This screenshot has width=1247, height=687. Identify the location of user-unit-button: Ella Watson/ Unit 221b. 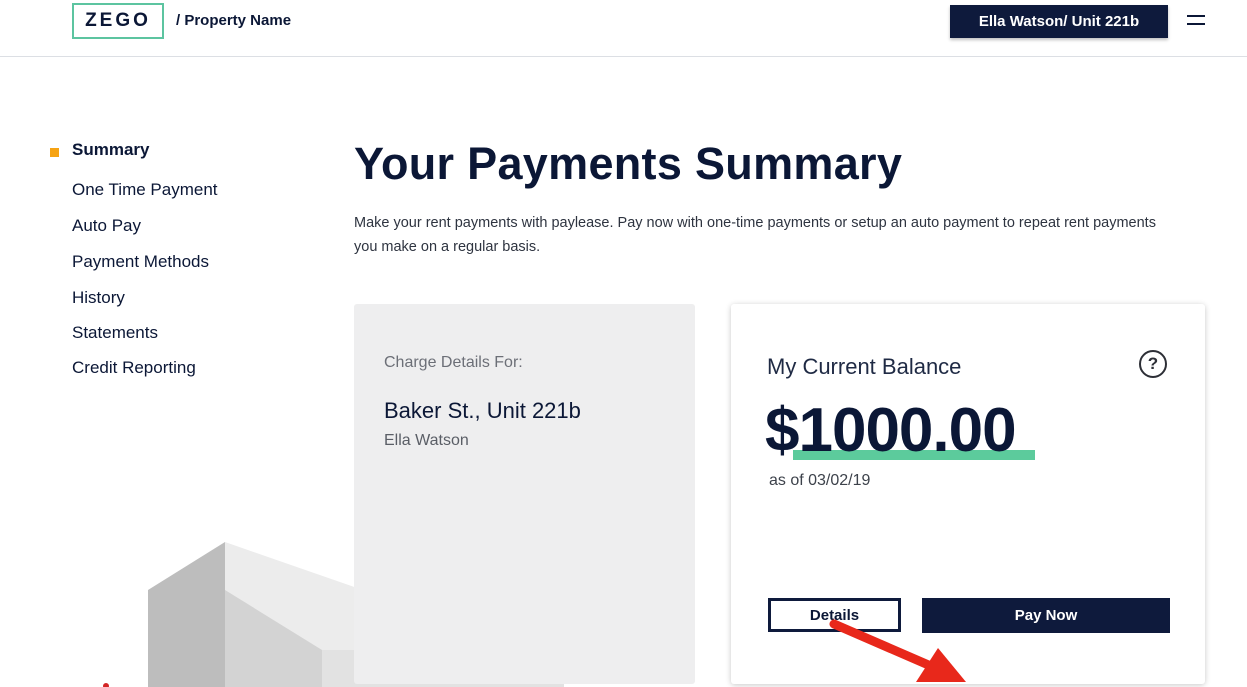
(1059, 21).